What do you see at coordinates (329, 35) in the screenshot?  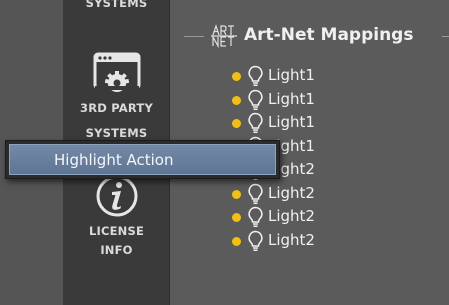 I see `section-title: Art-Net Mappings` at bounding box center [329, 35].